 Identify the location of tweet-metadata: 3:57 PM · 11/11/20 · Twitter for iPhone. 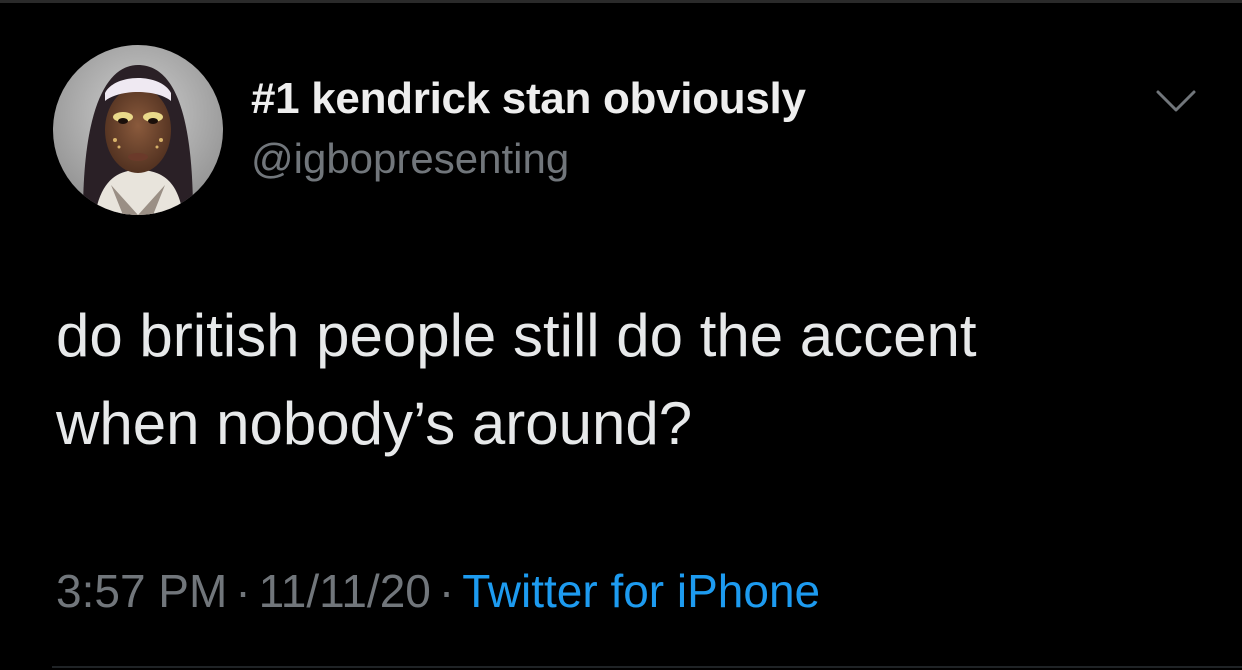
(438, 591).